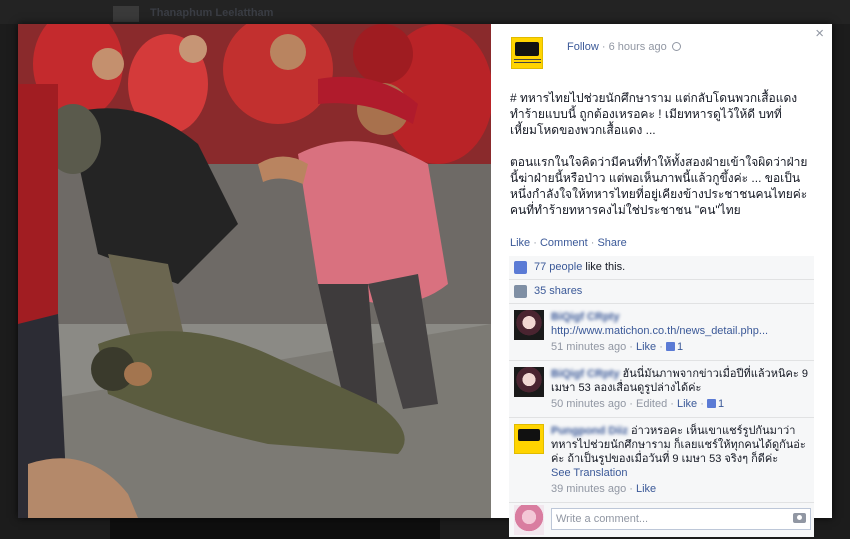 Image resolution: width=850 pixels, height=539 pixels. Describe the element at coordinates (819, 34) in the screenshot. I see `close-icon: ×` at that location.